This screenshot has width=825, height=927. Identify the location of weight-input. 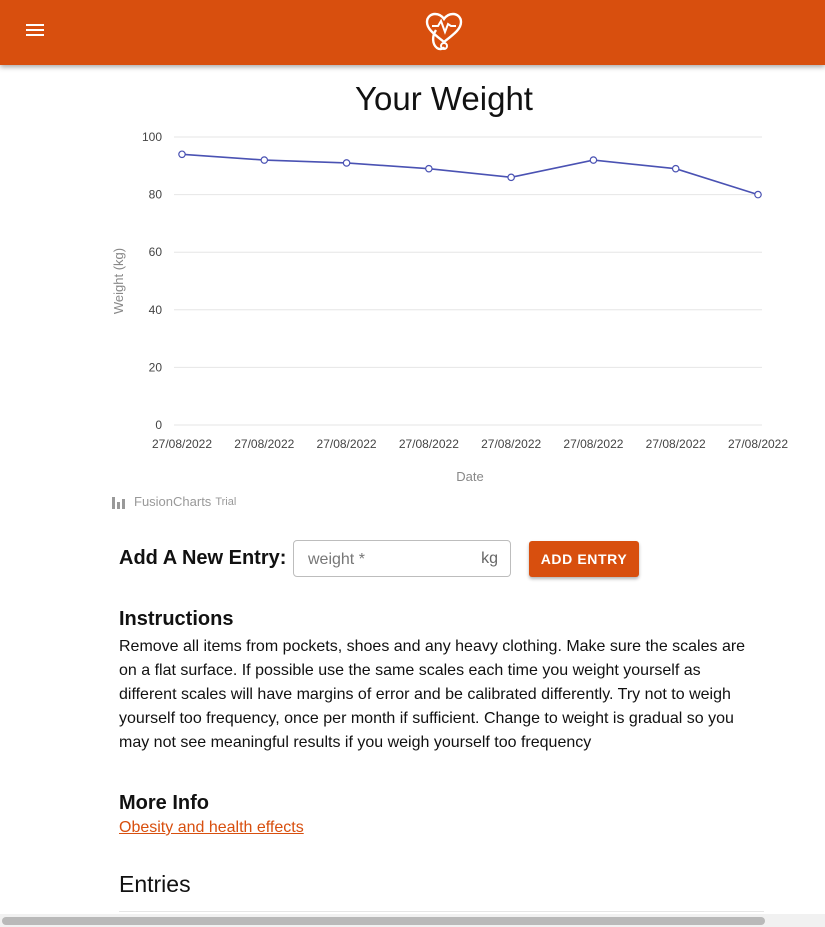
(388, 560).